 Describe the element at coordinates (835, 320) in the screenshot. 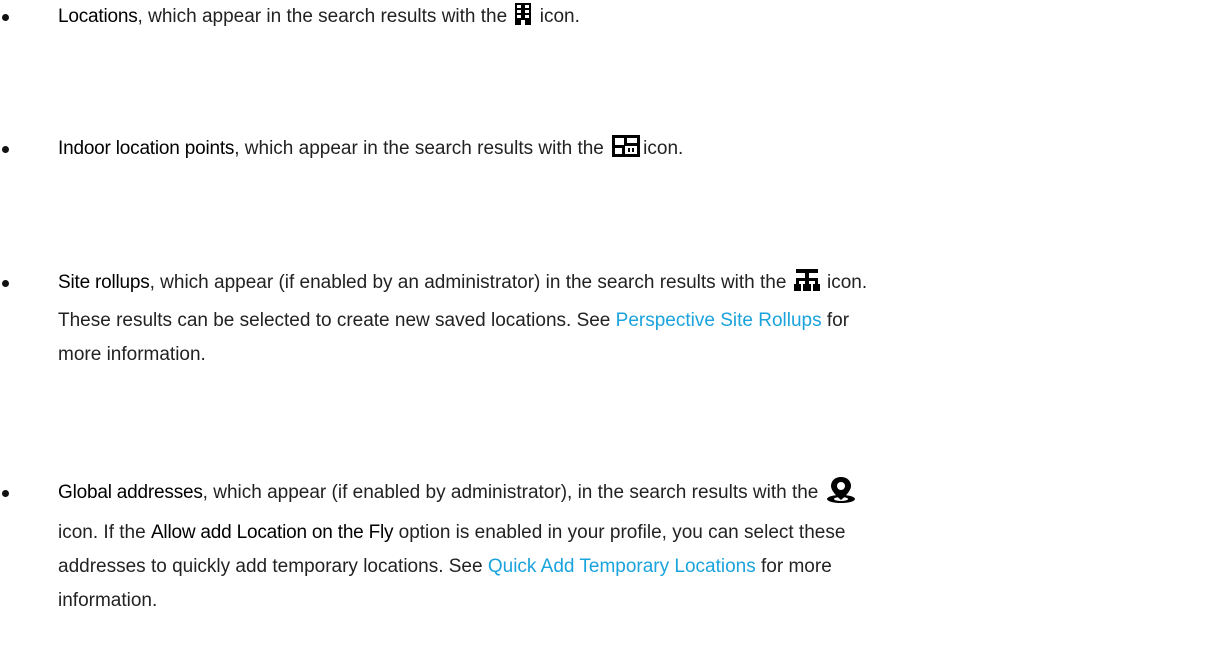

I see `item-text-after-link: for` at that location.